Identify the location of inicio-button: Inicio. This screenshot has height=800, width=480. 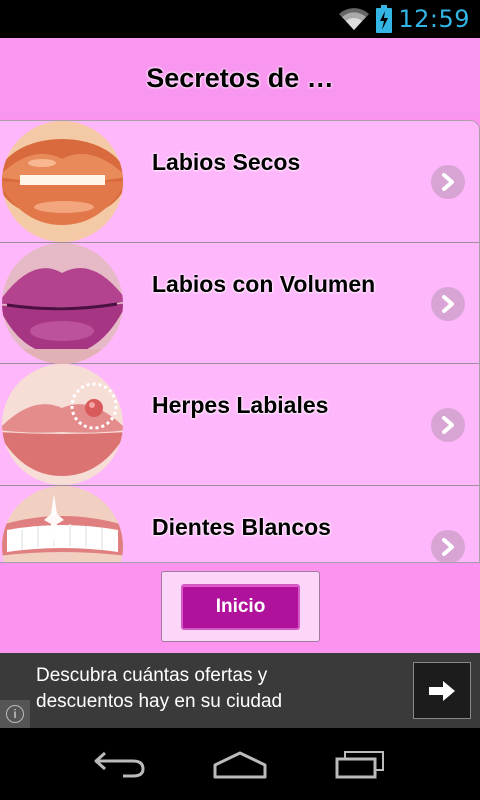
(240, 607).